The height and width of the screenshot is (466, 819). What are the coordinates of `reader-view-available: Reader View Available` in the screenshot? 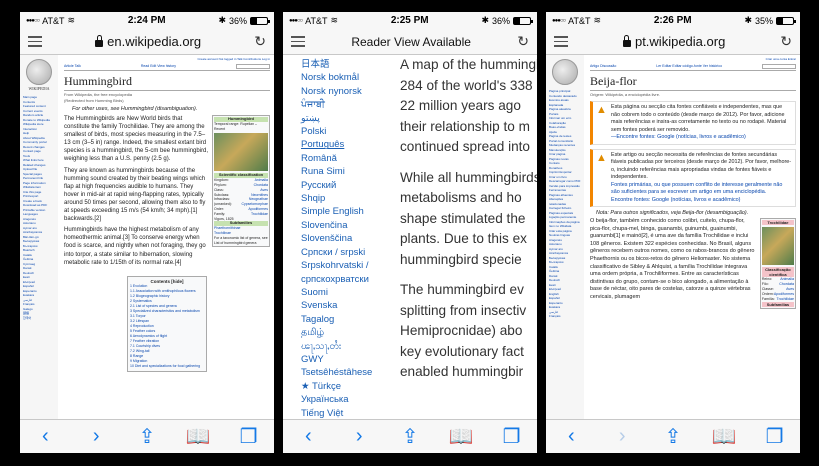 It's located at (411, 42).